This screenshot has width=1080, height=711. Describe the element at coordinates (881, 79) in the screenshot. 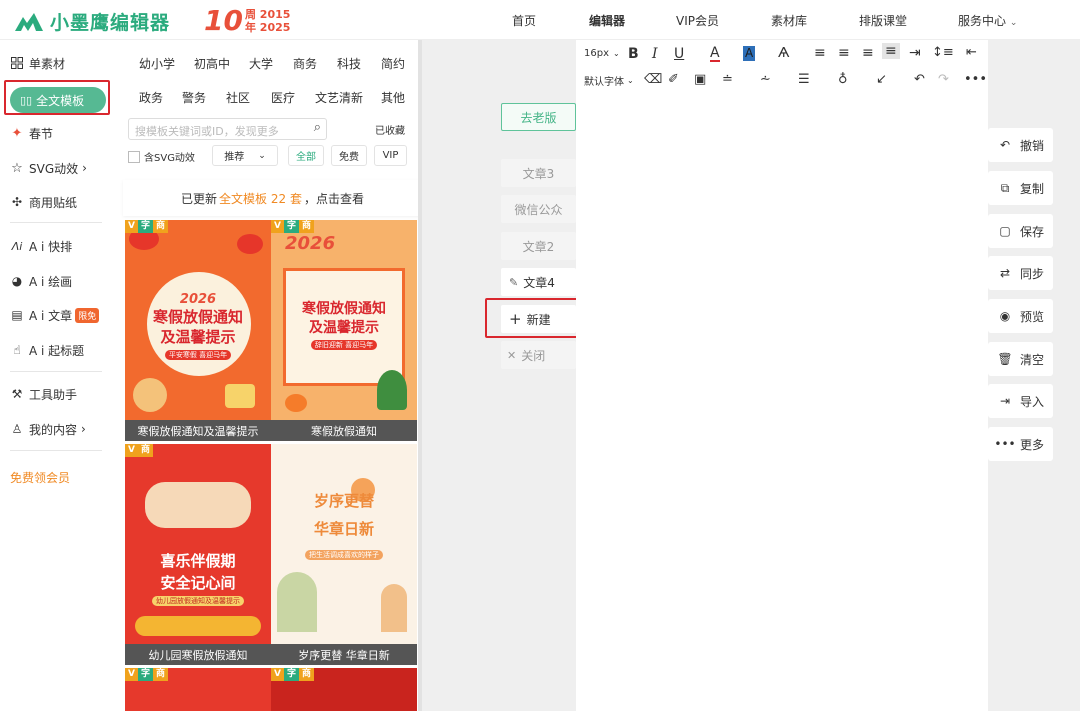

I see `arrow-icon: ↙` at that location.